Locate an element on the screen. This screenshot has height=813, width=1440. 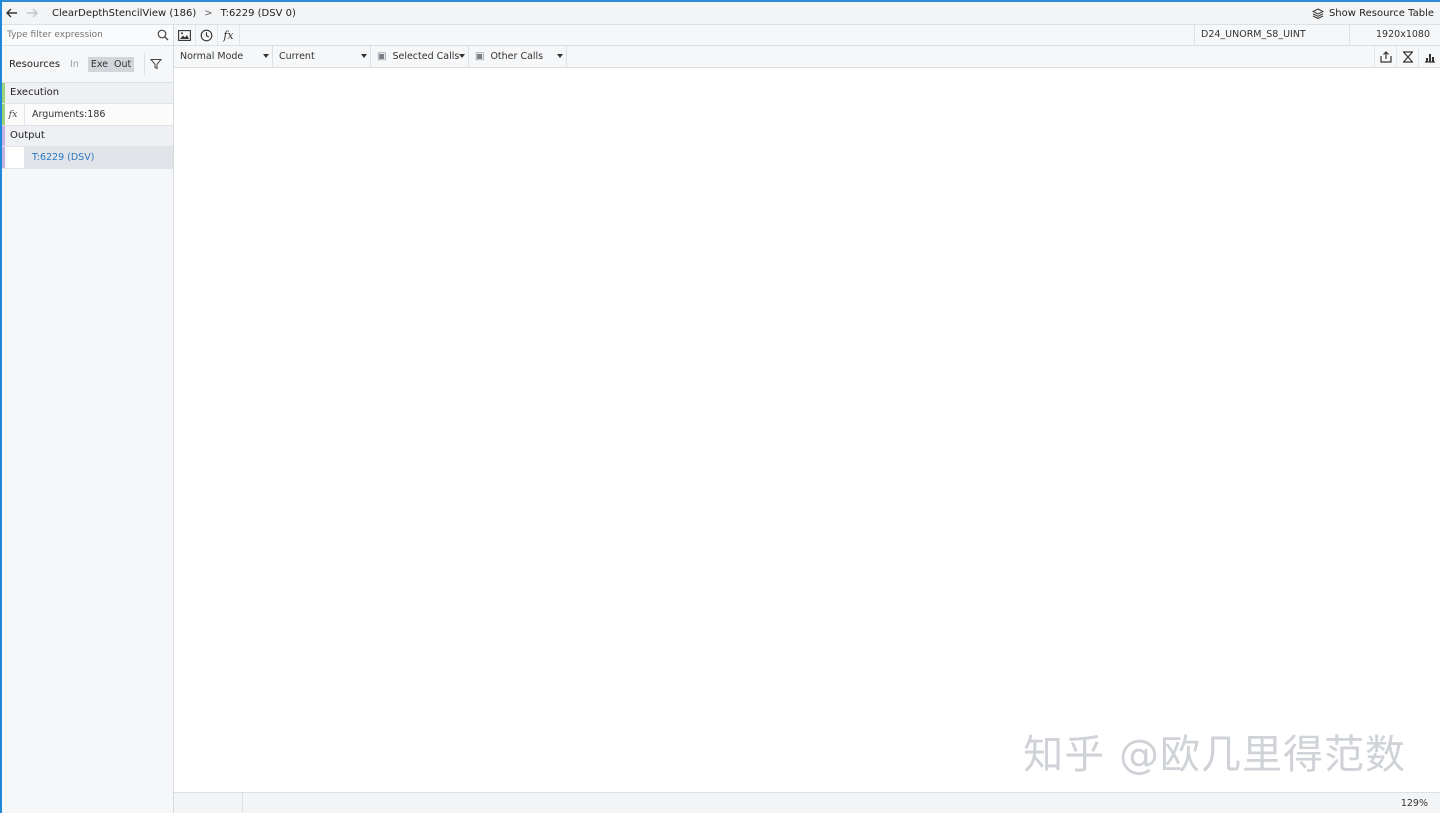
other-calls-label: Other Calls is located at coordinates (517, 56).